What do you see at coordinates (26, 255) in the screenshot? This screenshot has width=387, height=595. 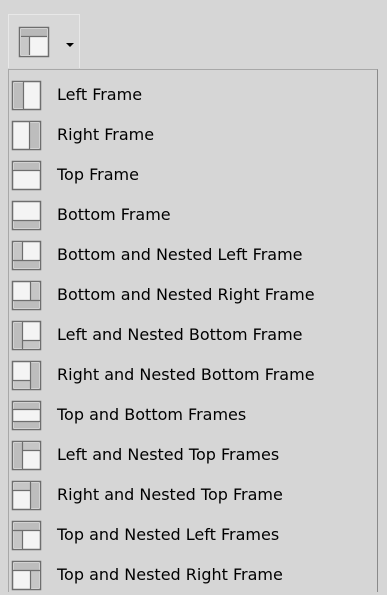 I see `bottom-nested-left-frame-icon` at bounding box center [26, 255].